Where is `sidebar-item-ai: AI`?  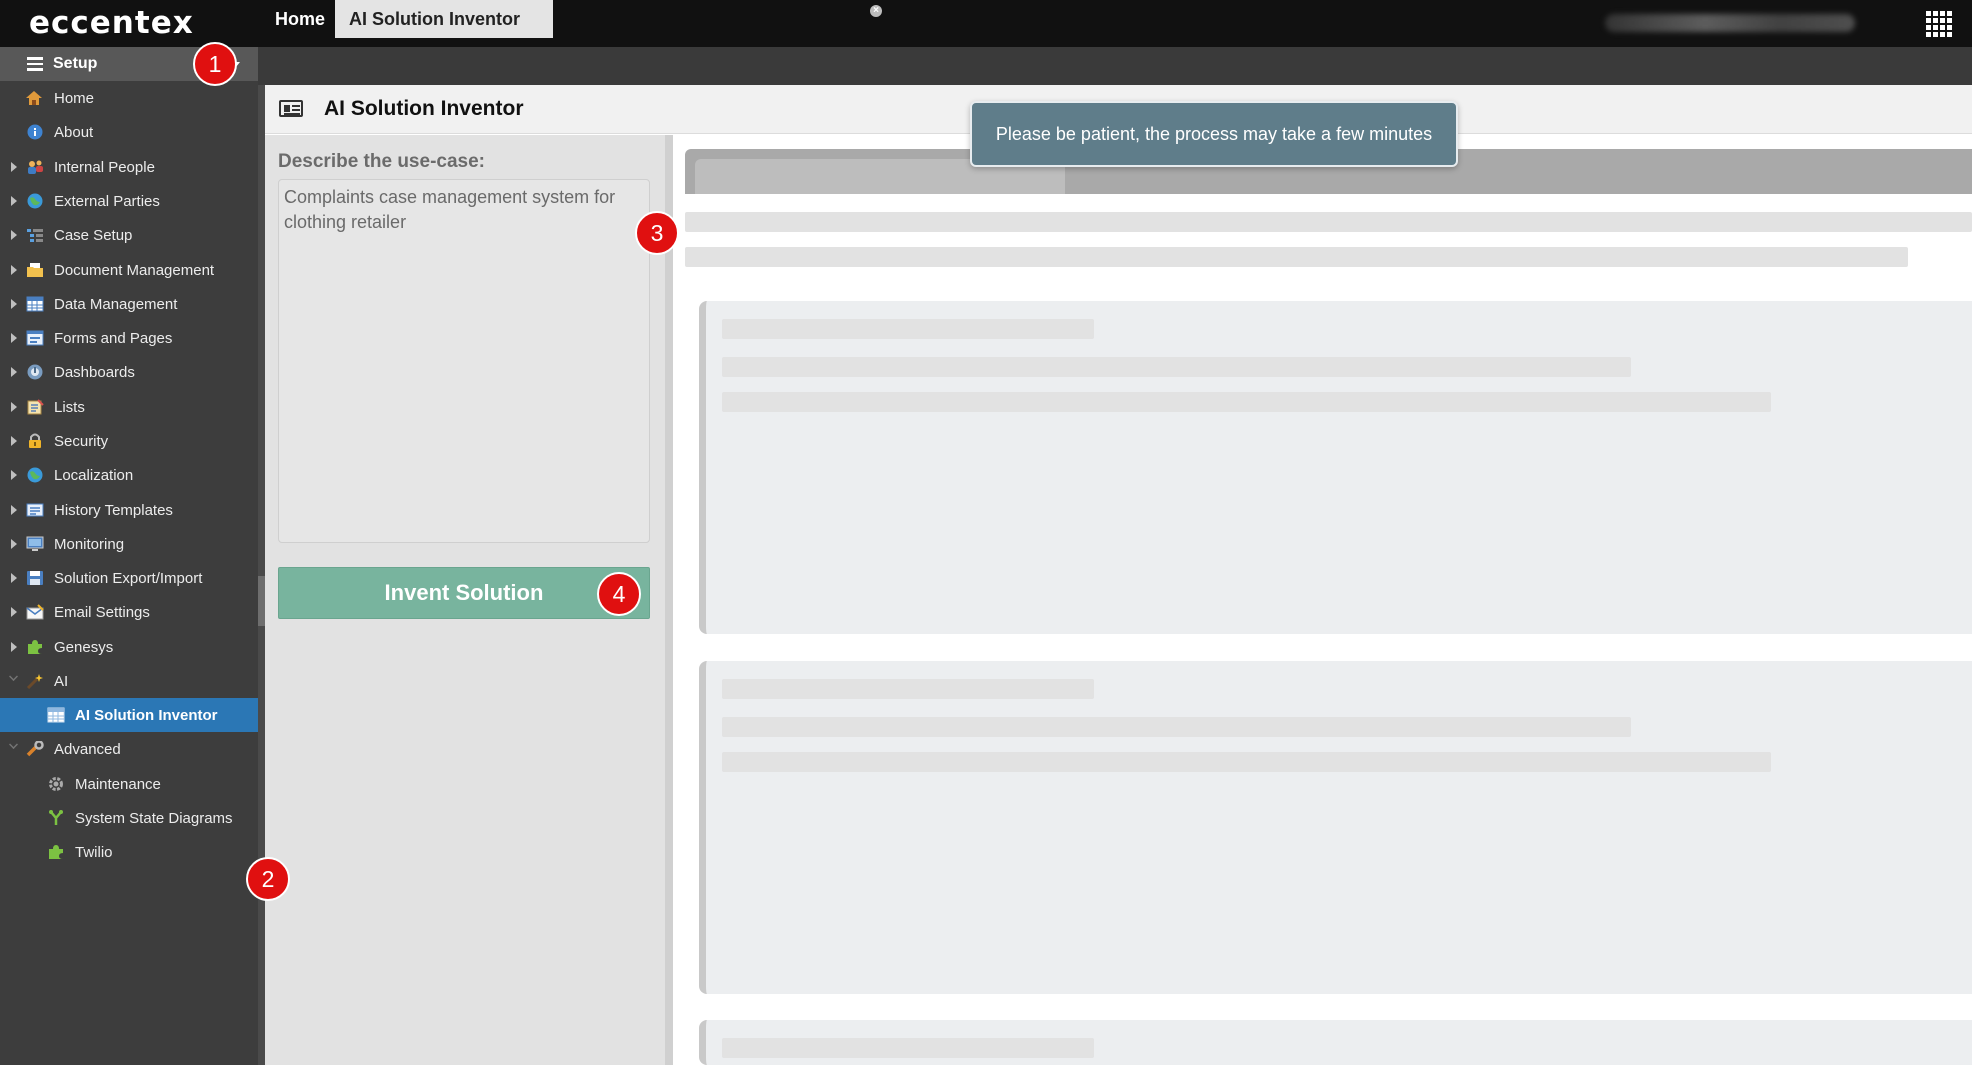
sidebar-item-ai: AI is located at coordinates (129, 681).